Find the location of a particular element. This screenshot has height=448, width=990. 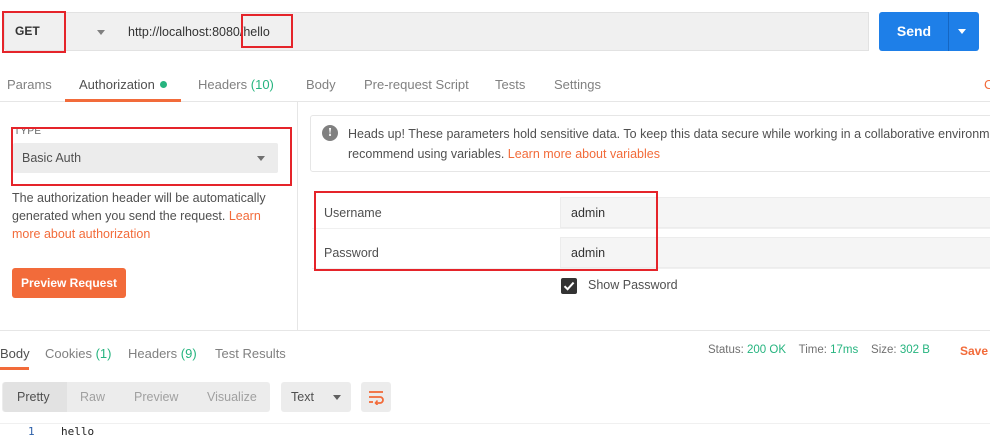

checkmark-icon is located at coordinates (569, 286).